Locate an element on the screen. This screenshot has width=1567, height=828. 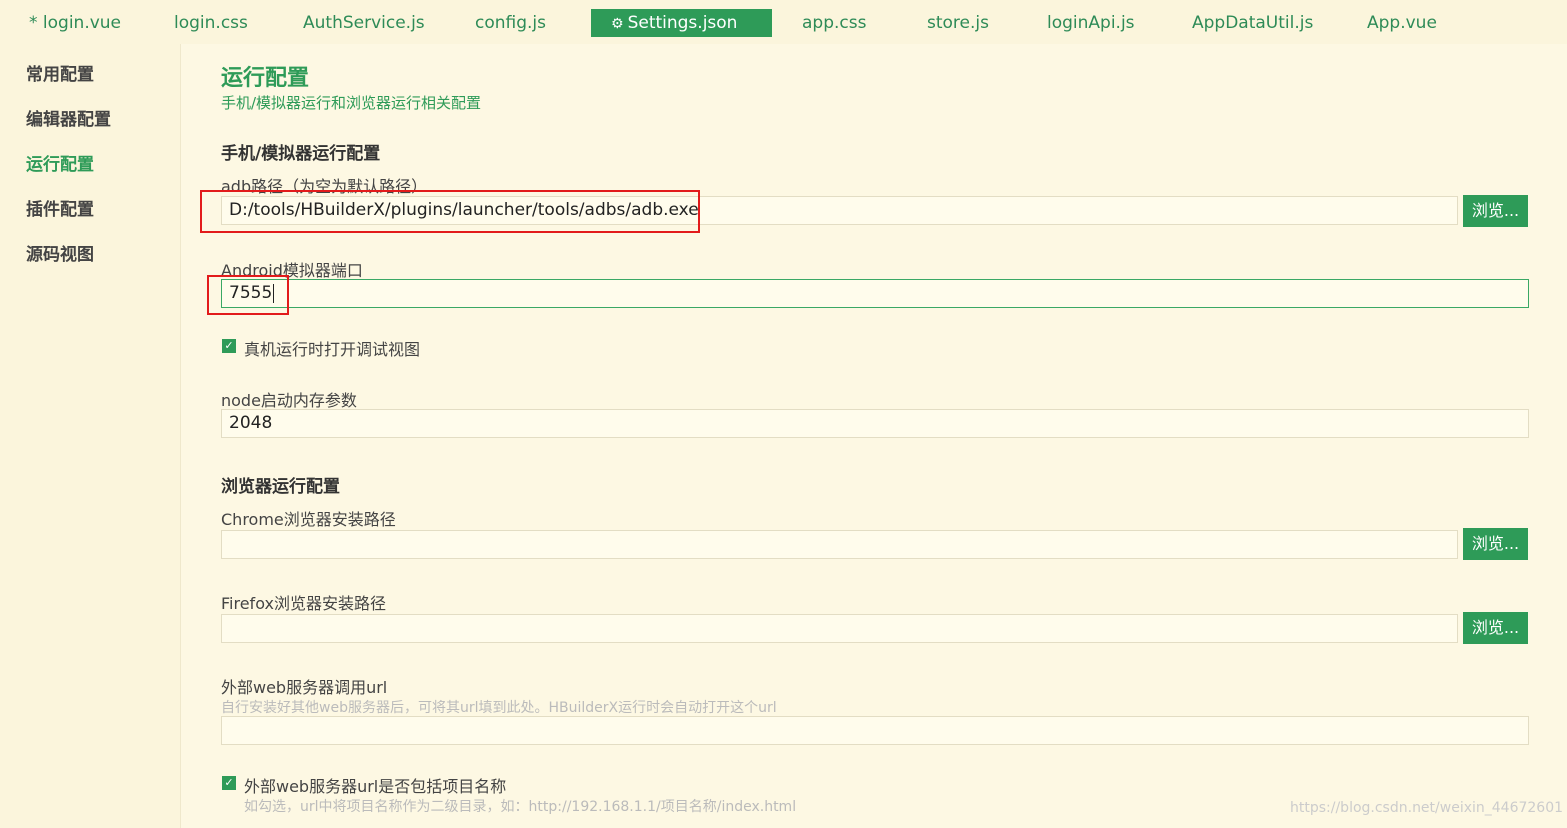
tab-label: loginApi.js is located at coordinates (1091, 23).